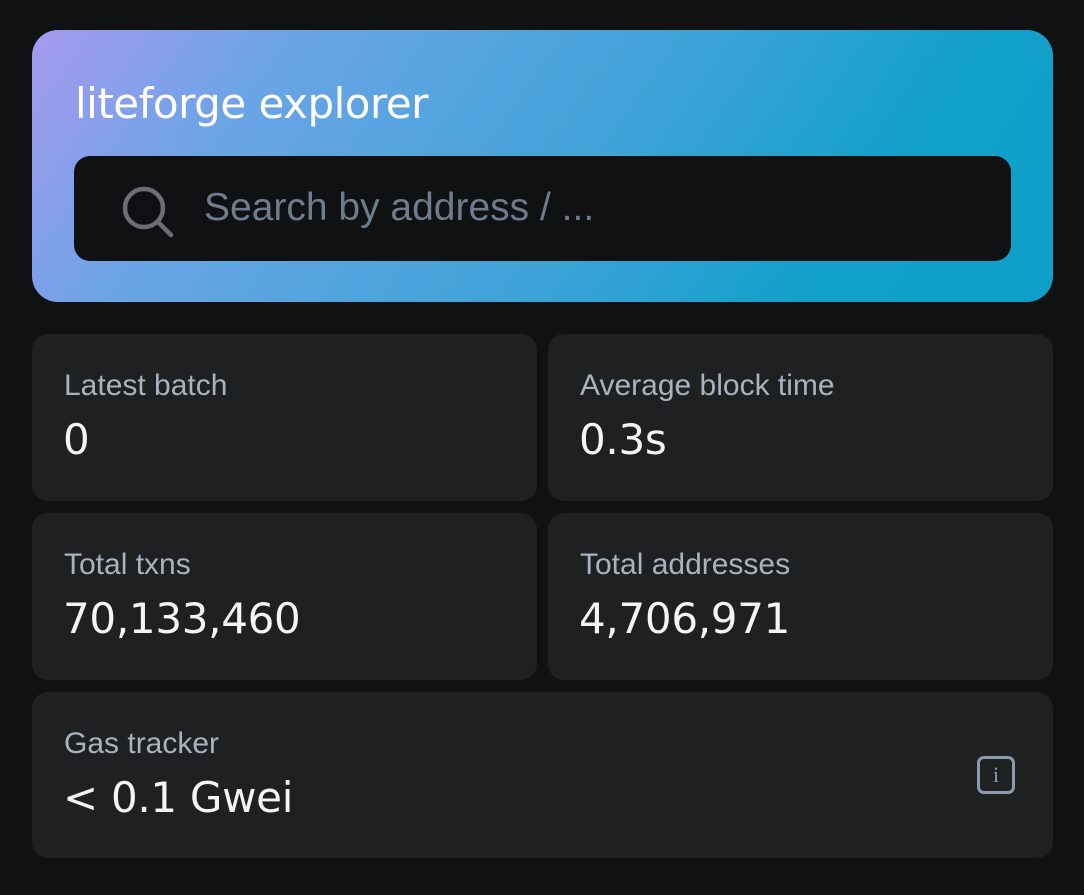 The image size is (1084, 895). I want to click on info-glyph: i, so click(996, 774).